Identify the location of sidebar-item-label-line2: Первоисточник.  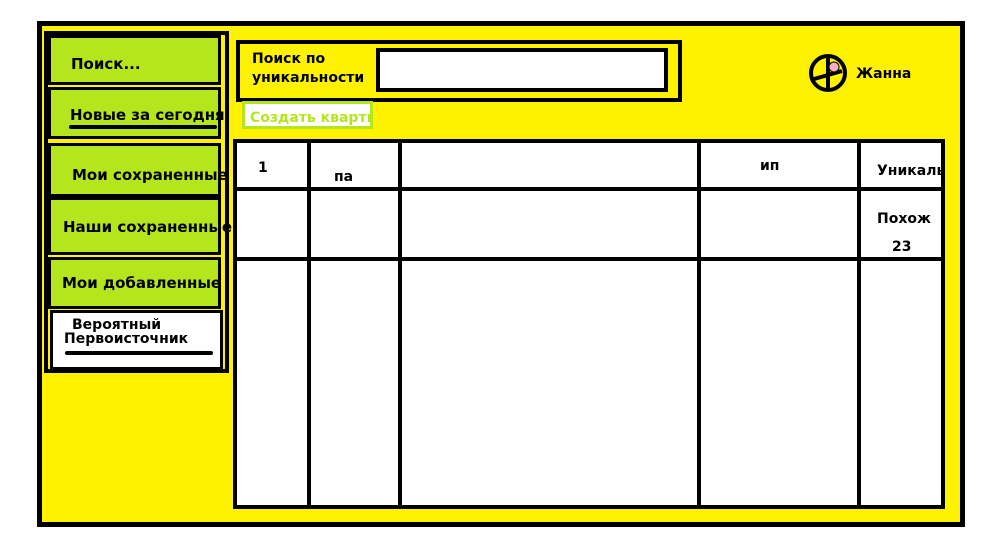
(126, 339).